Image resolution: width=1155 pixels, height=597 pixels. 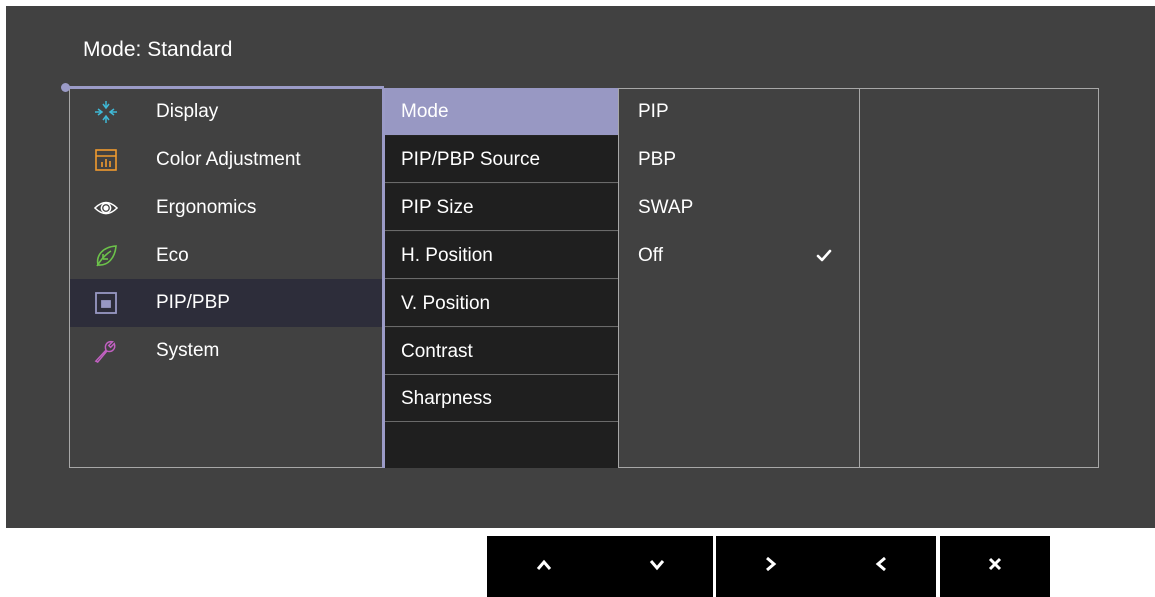 What do you see at coordinates (193, 302) in the screenshot?
I see `category-label: PIP/PBP` at bounding box center [193, 302].